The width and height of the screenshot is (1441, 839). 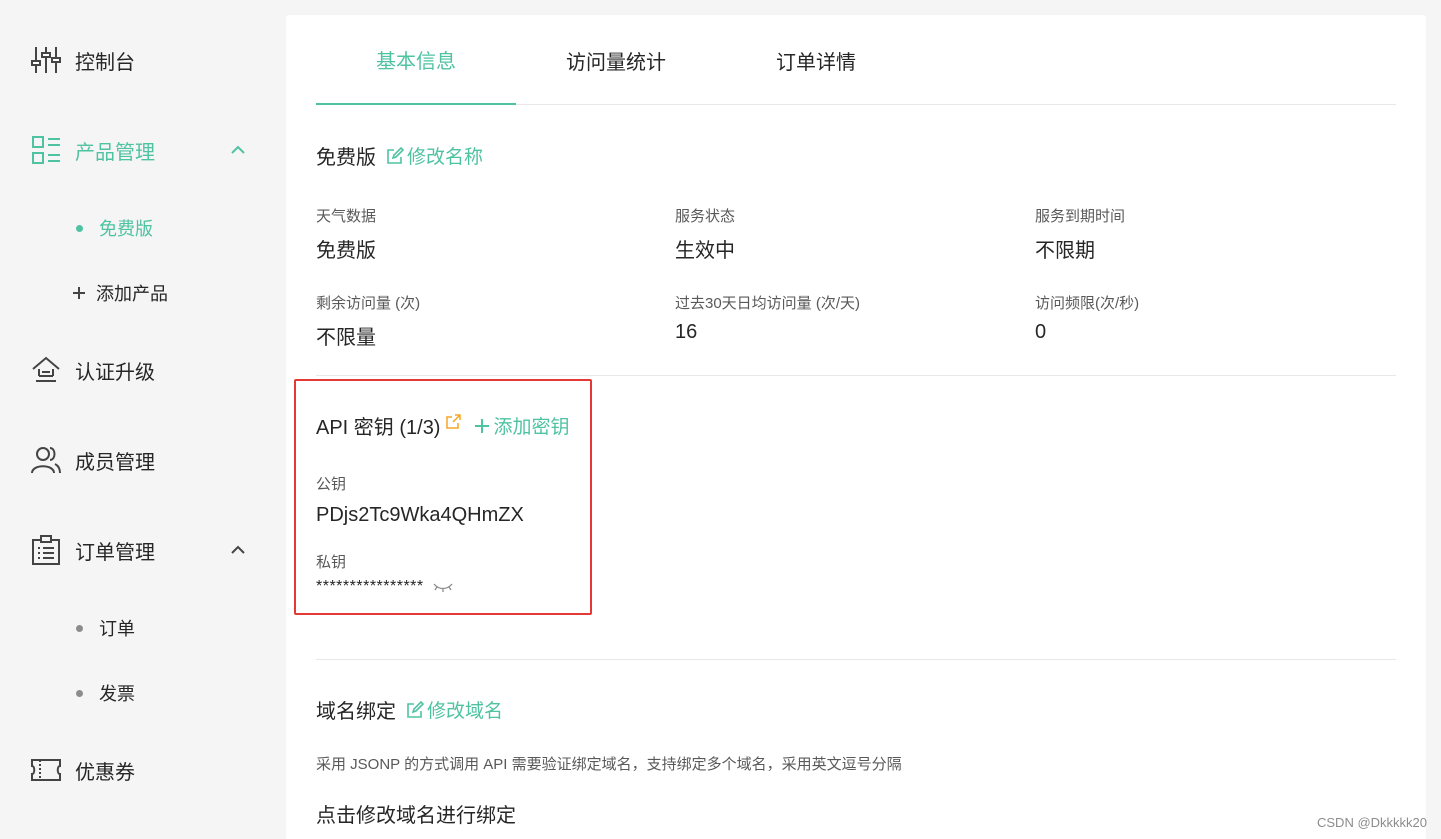 What do you see at coordinates (767, 318) in the screenshot?
I see `field-daily-average: 过去30天日均访问量 (次/天) 16` at bounding box center [767, 318].